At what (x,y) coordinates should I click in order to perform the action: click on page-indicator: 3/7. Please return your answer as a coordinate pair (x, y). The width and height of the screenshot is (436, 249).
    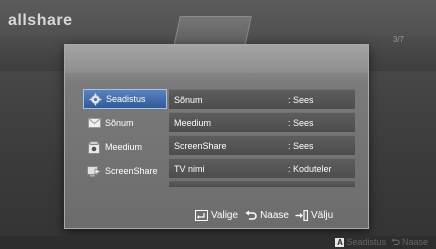
    Looking at the image, I should click on (398, 39).